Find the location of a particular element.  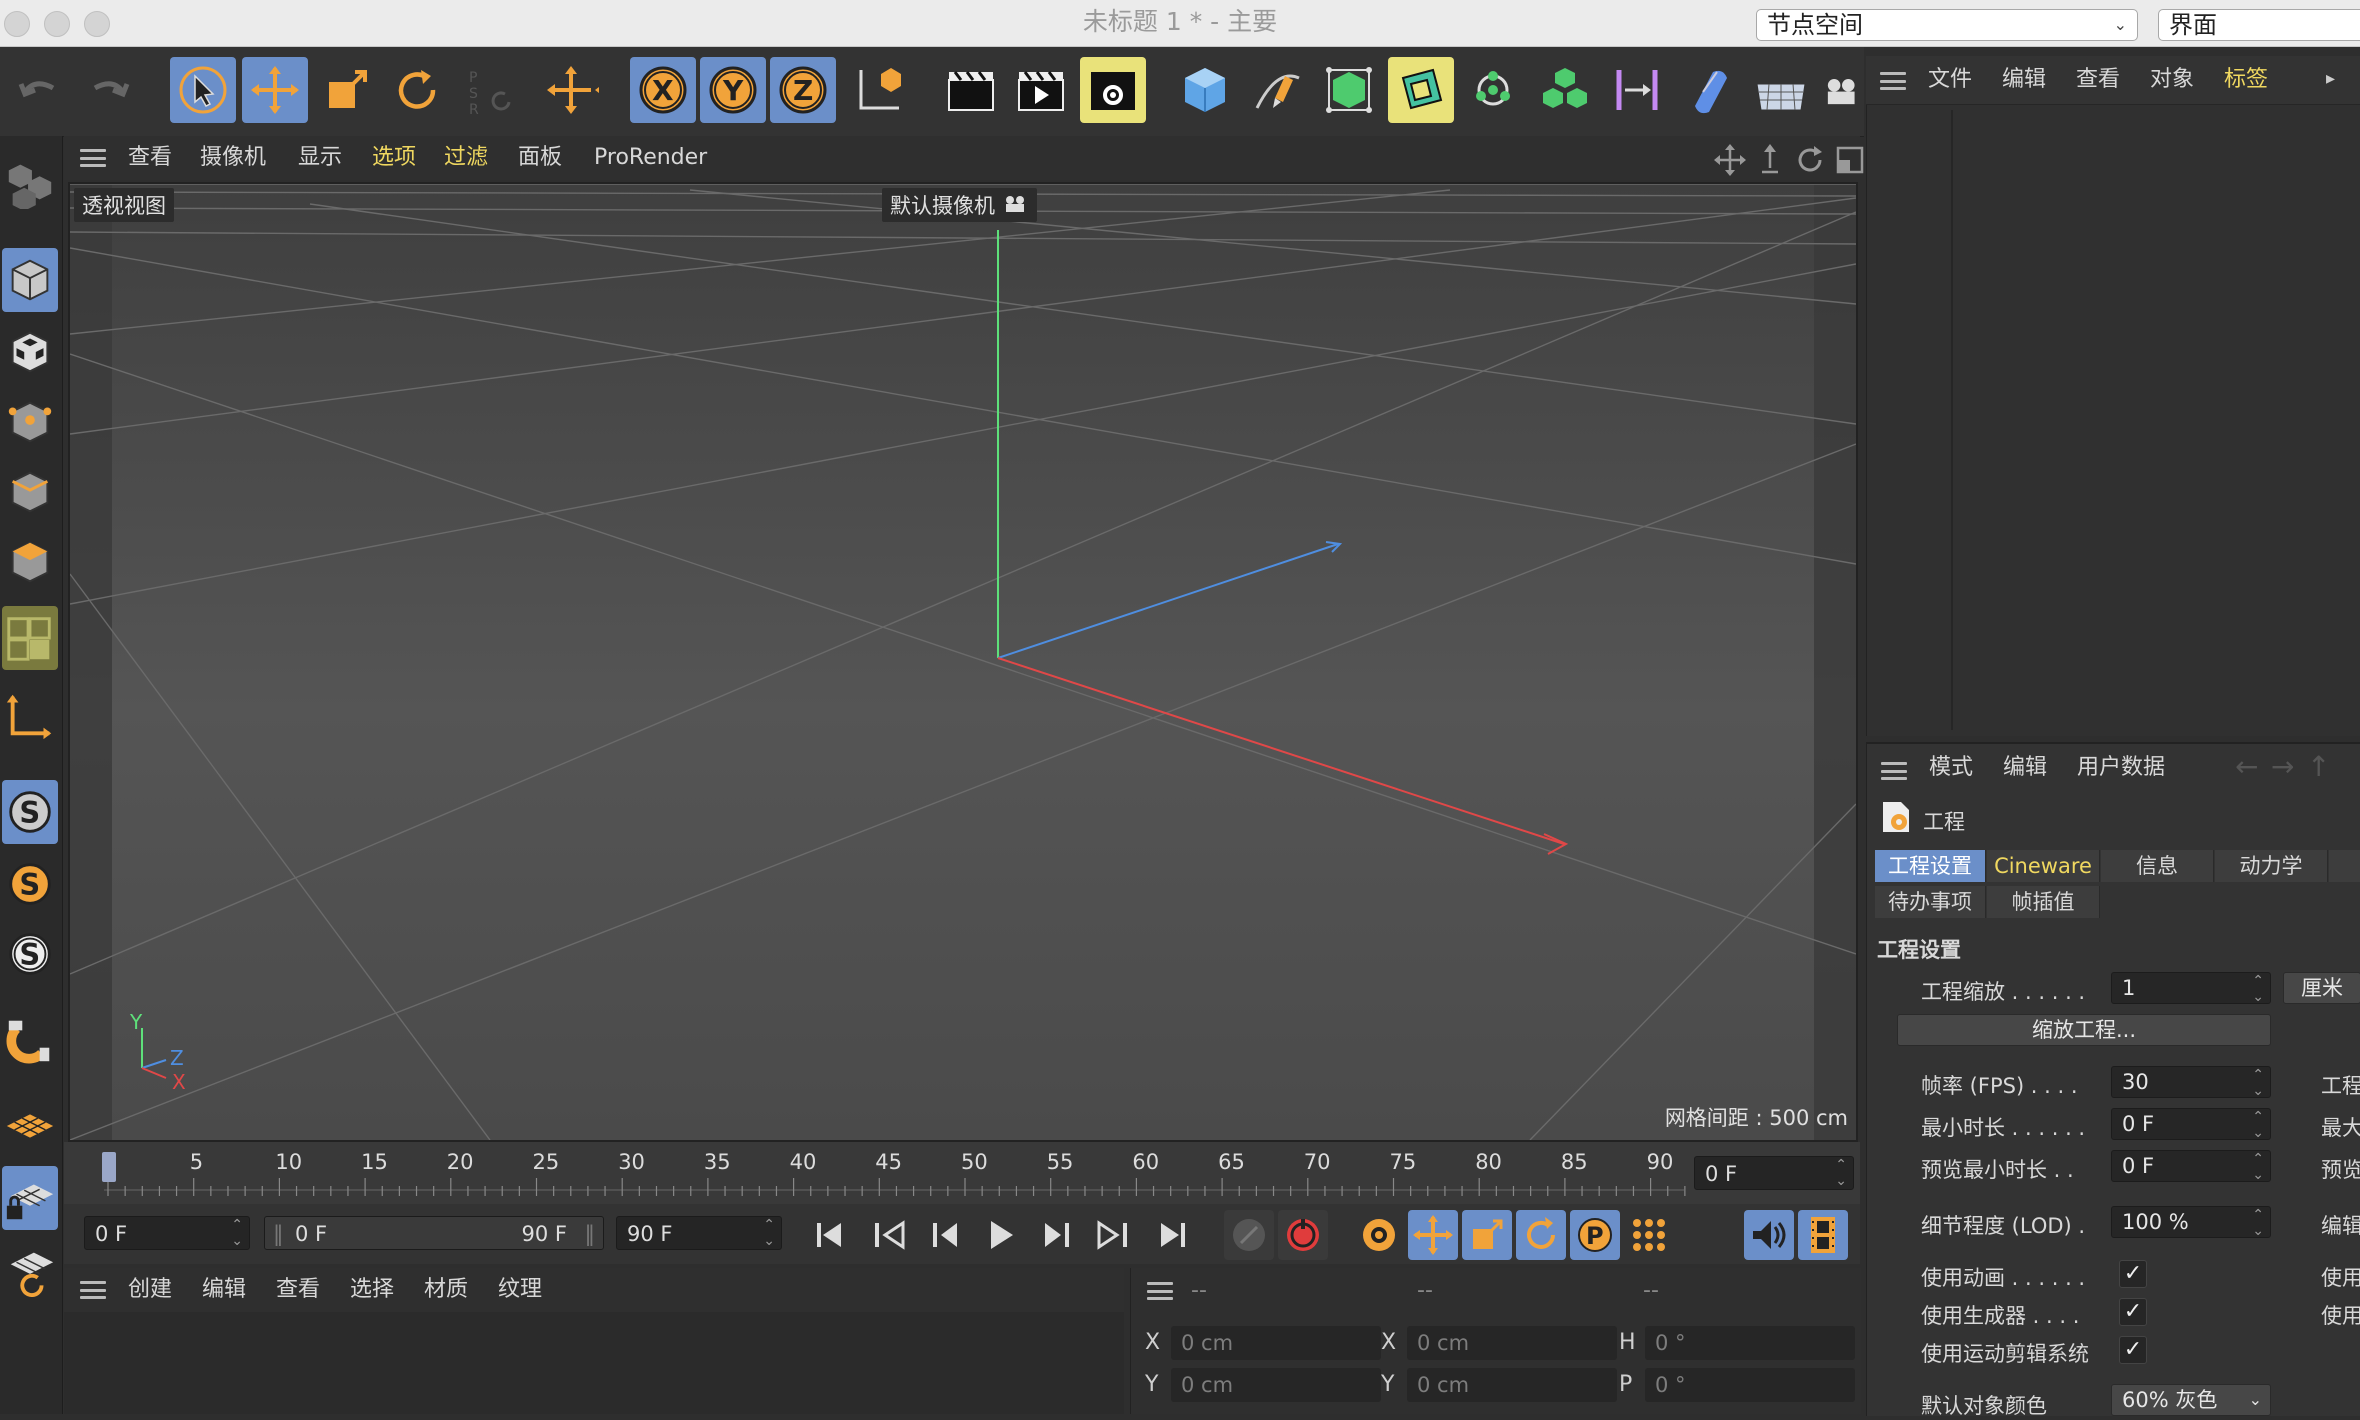

previous-frame-button is located at coordinates (945, 1235).